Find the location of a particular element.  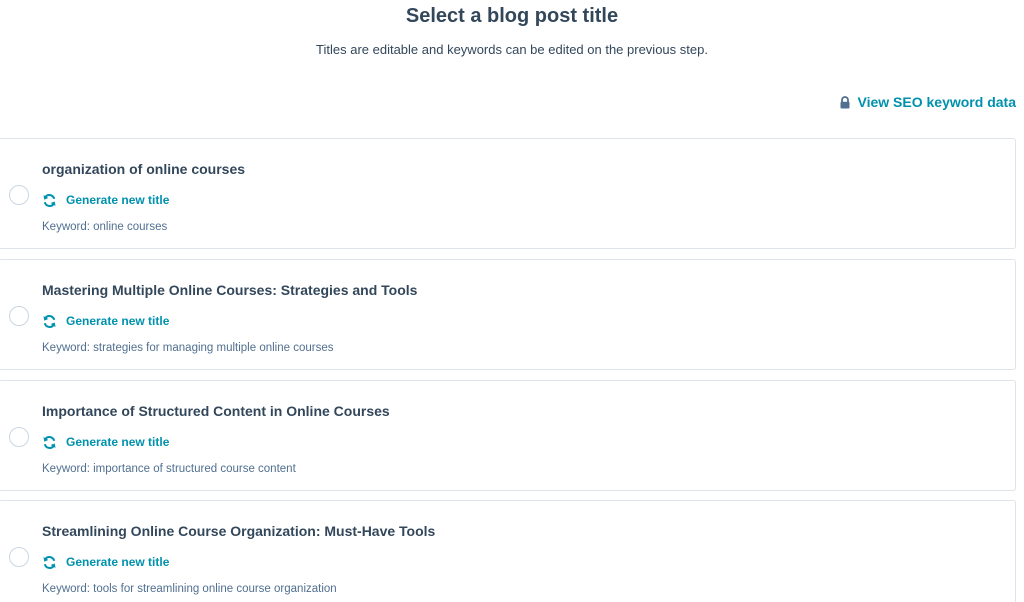

view-seo-keyword-data-link: View SEO keyword data is located at coordinates (927, 102).